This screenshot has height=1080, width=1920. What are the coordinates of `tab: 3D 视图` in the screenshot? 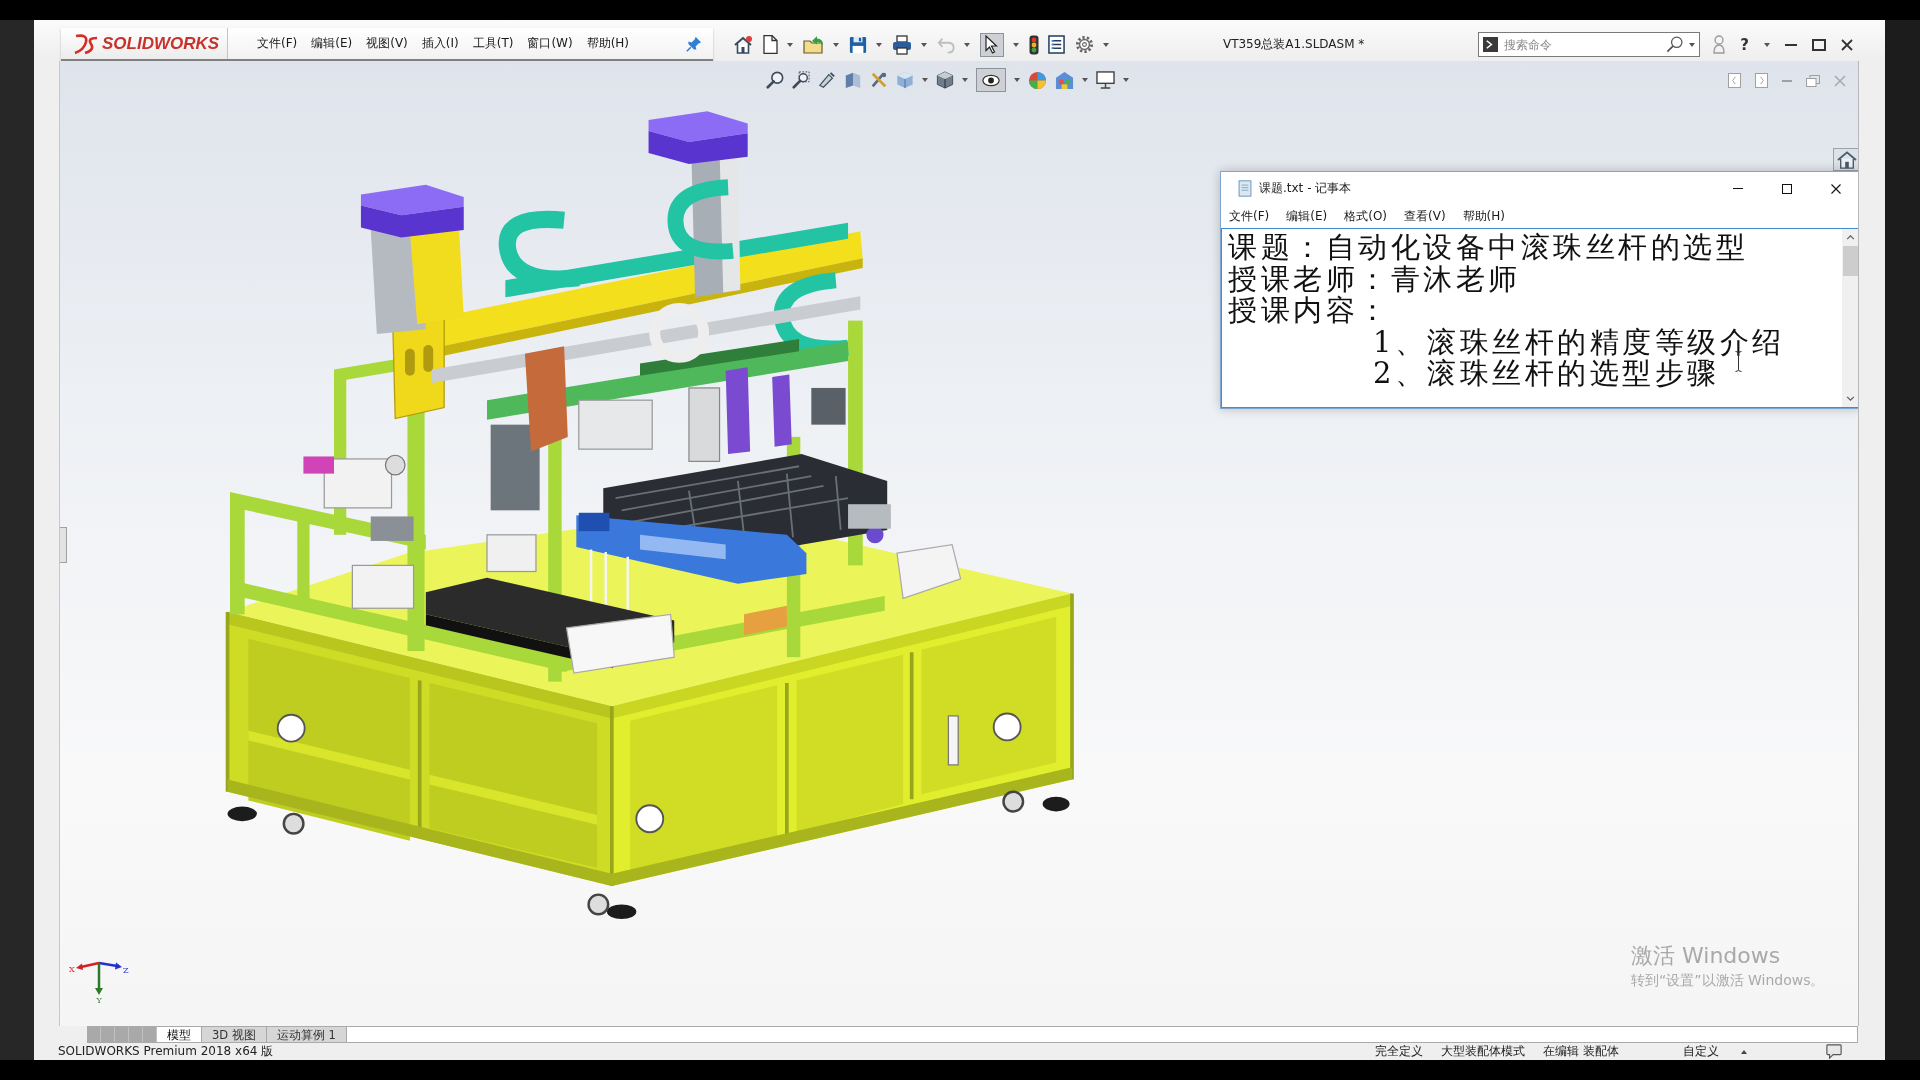 It's located at (234, 1034).